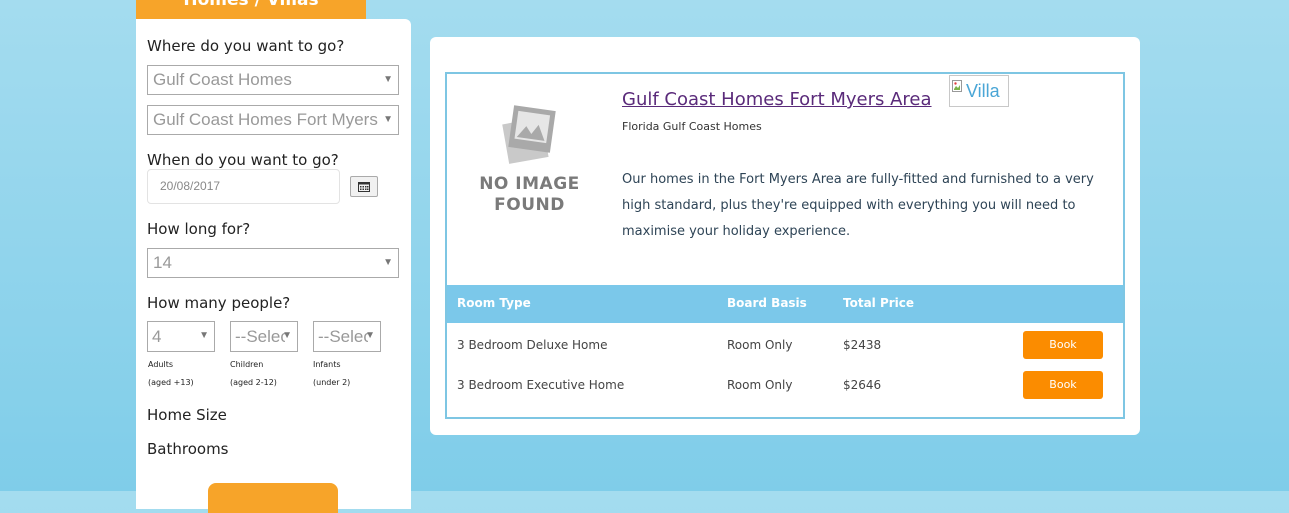  I want to click on children-select-value: --Select--, so click(260, 336).